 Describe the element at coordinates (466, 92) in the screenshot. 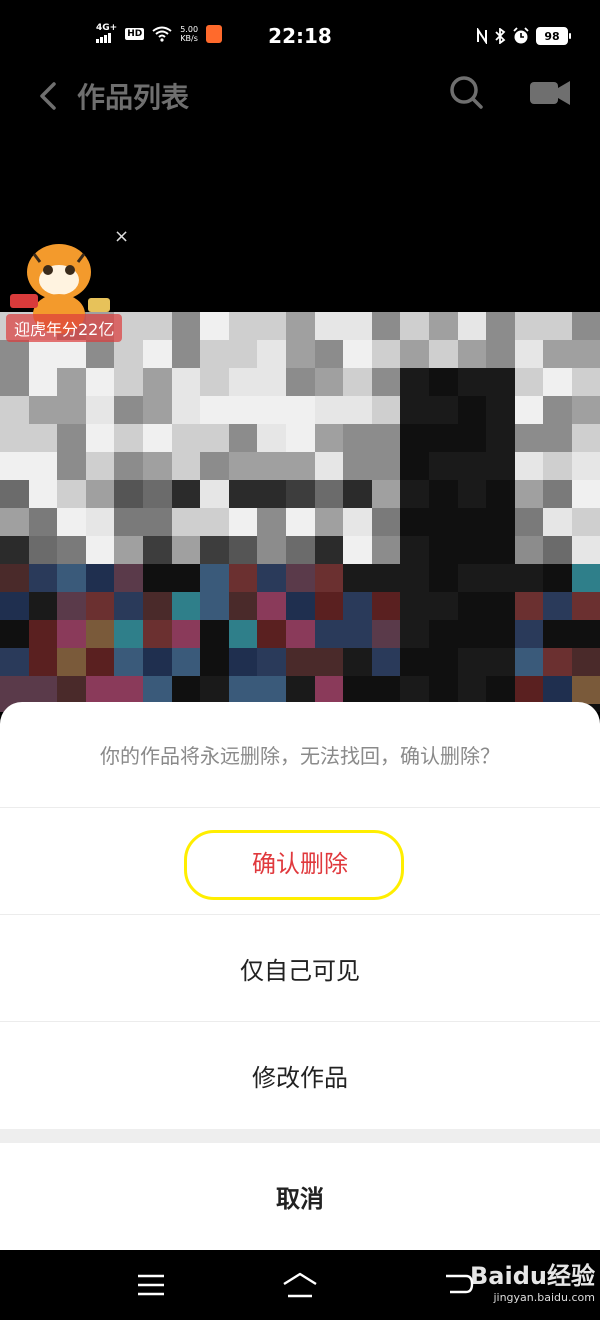

I see `search-icon` at that location.